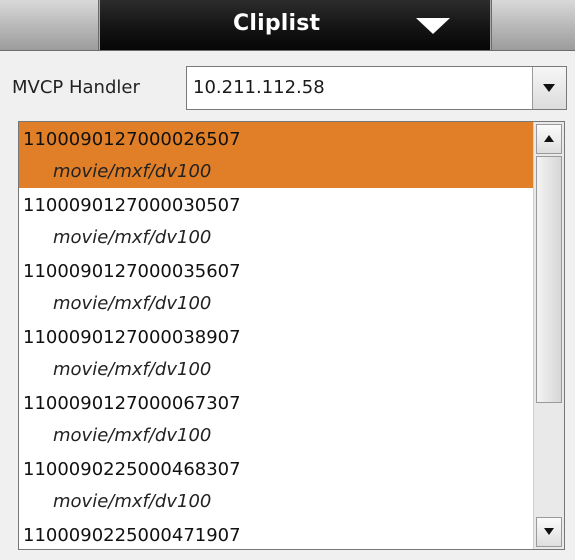 The width and height of the screenshot is (575, 560). What do you see at coordinates (276, 287) in the screenshot?
I see `clip-list-item: 1100090127000035607 movie/mxf/dv100` at bounding box center [276, 287].